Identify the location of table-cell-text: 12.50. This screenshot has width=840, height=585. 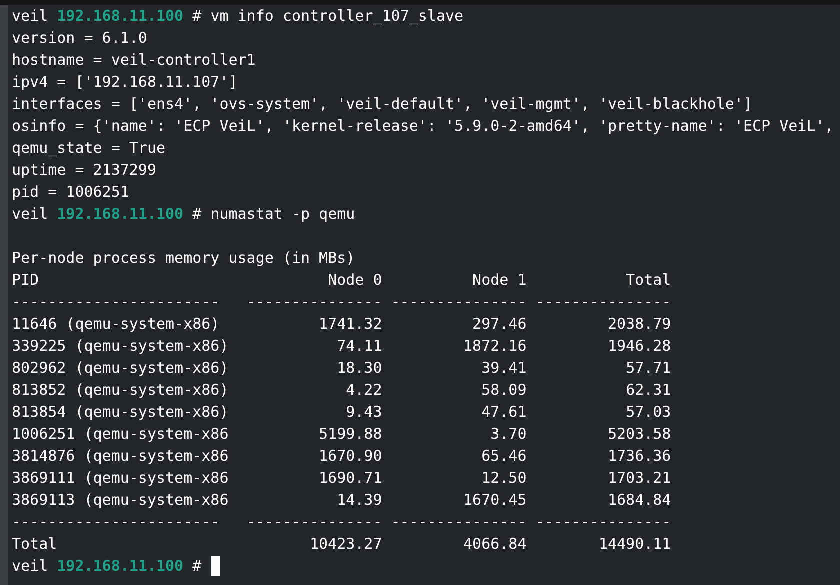
(504, 478).